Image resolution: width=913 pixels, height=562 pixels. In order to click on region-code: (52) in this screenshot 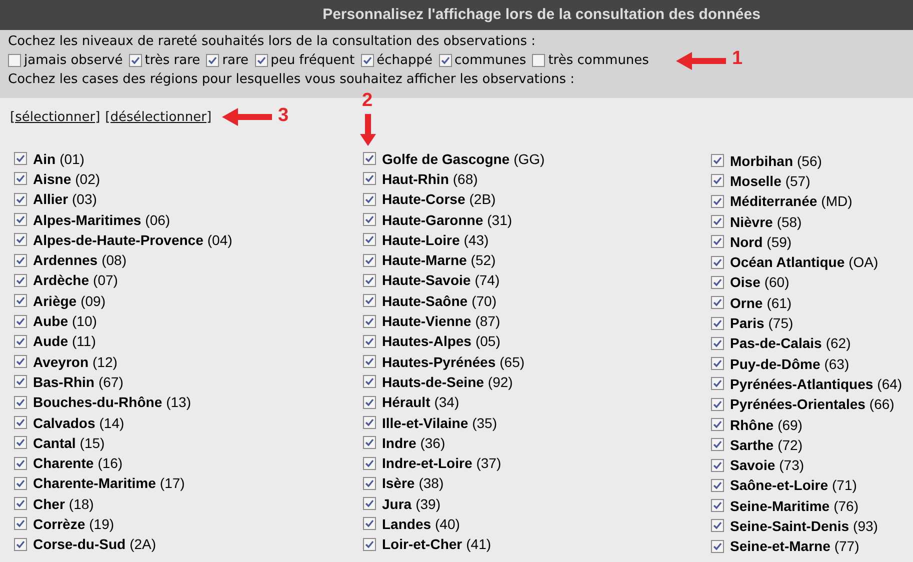, I will do `click(483, 260)`.